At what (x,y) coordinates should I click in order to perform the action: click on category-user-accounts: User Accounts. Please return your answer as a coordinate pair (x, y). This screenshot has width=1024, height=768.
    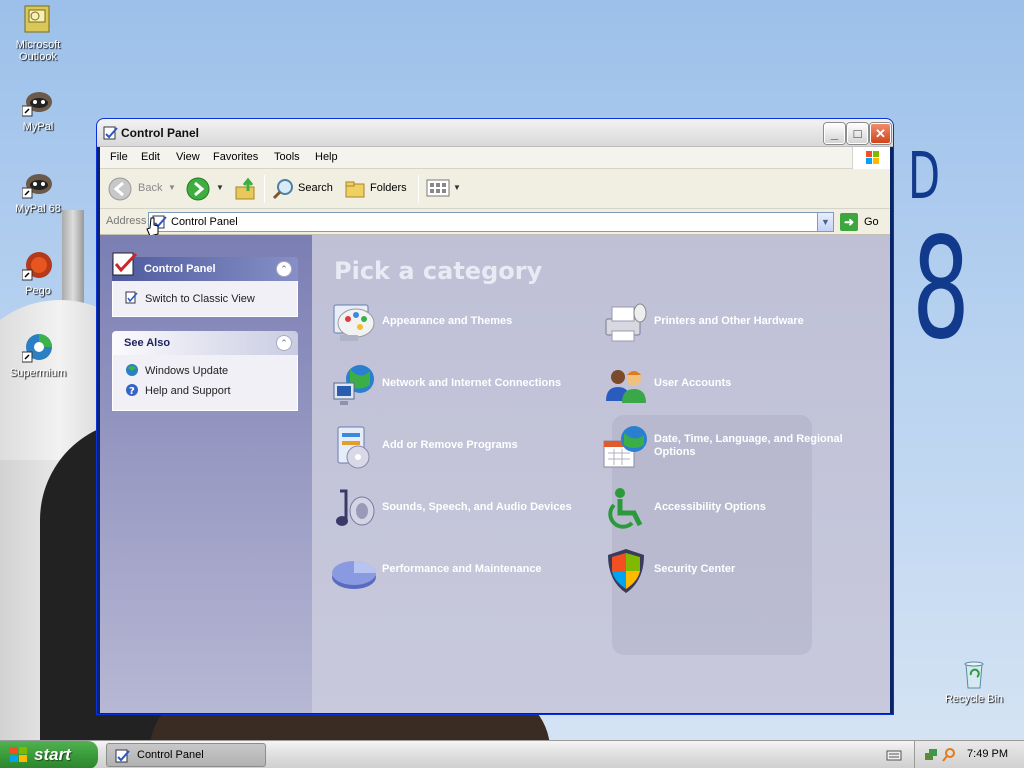
    Looking at the image, I should click on (732, 387).